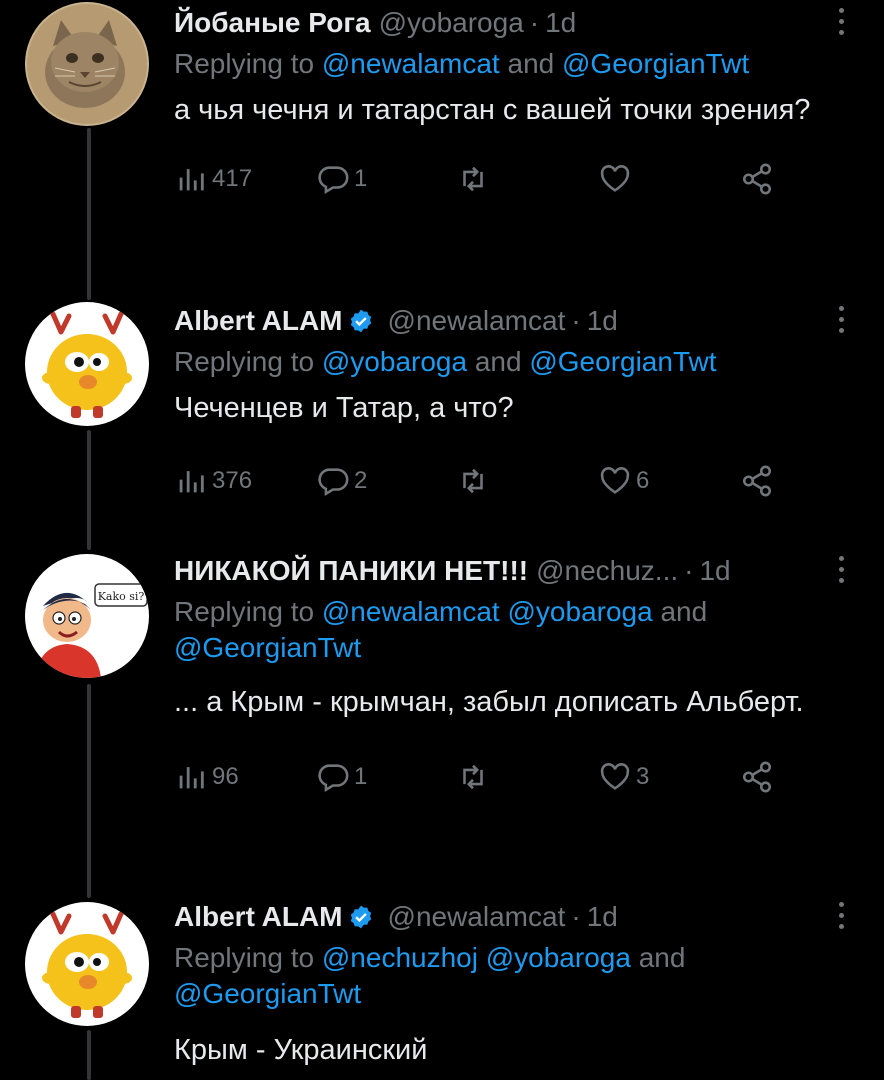  I want to click on tweet-header: Йобаные Рога @yobaroga · 1d, so click(499, 23).